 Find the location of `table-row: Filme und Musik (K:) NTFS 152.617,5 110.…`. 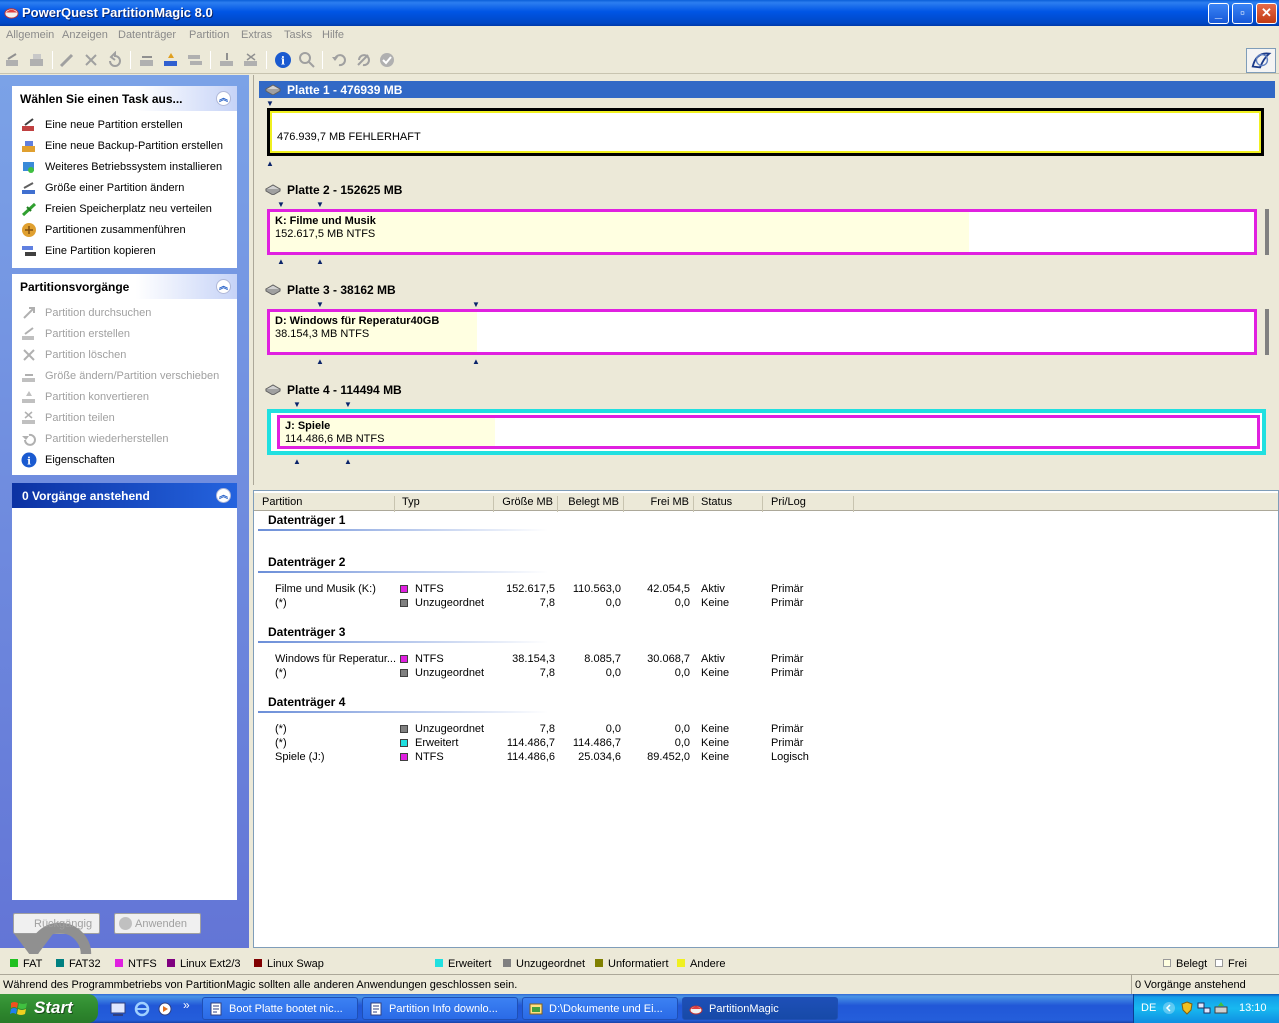

table-row: Filme und Musik (K:) NTFS 152.617,5 110.… is located at coordinates (754, 590).